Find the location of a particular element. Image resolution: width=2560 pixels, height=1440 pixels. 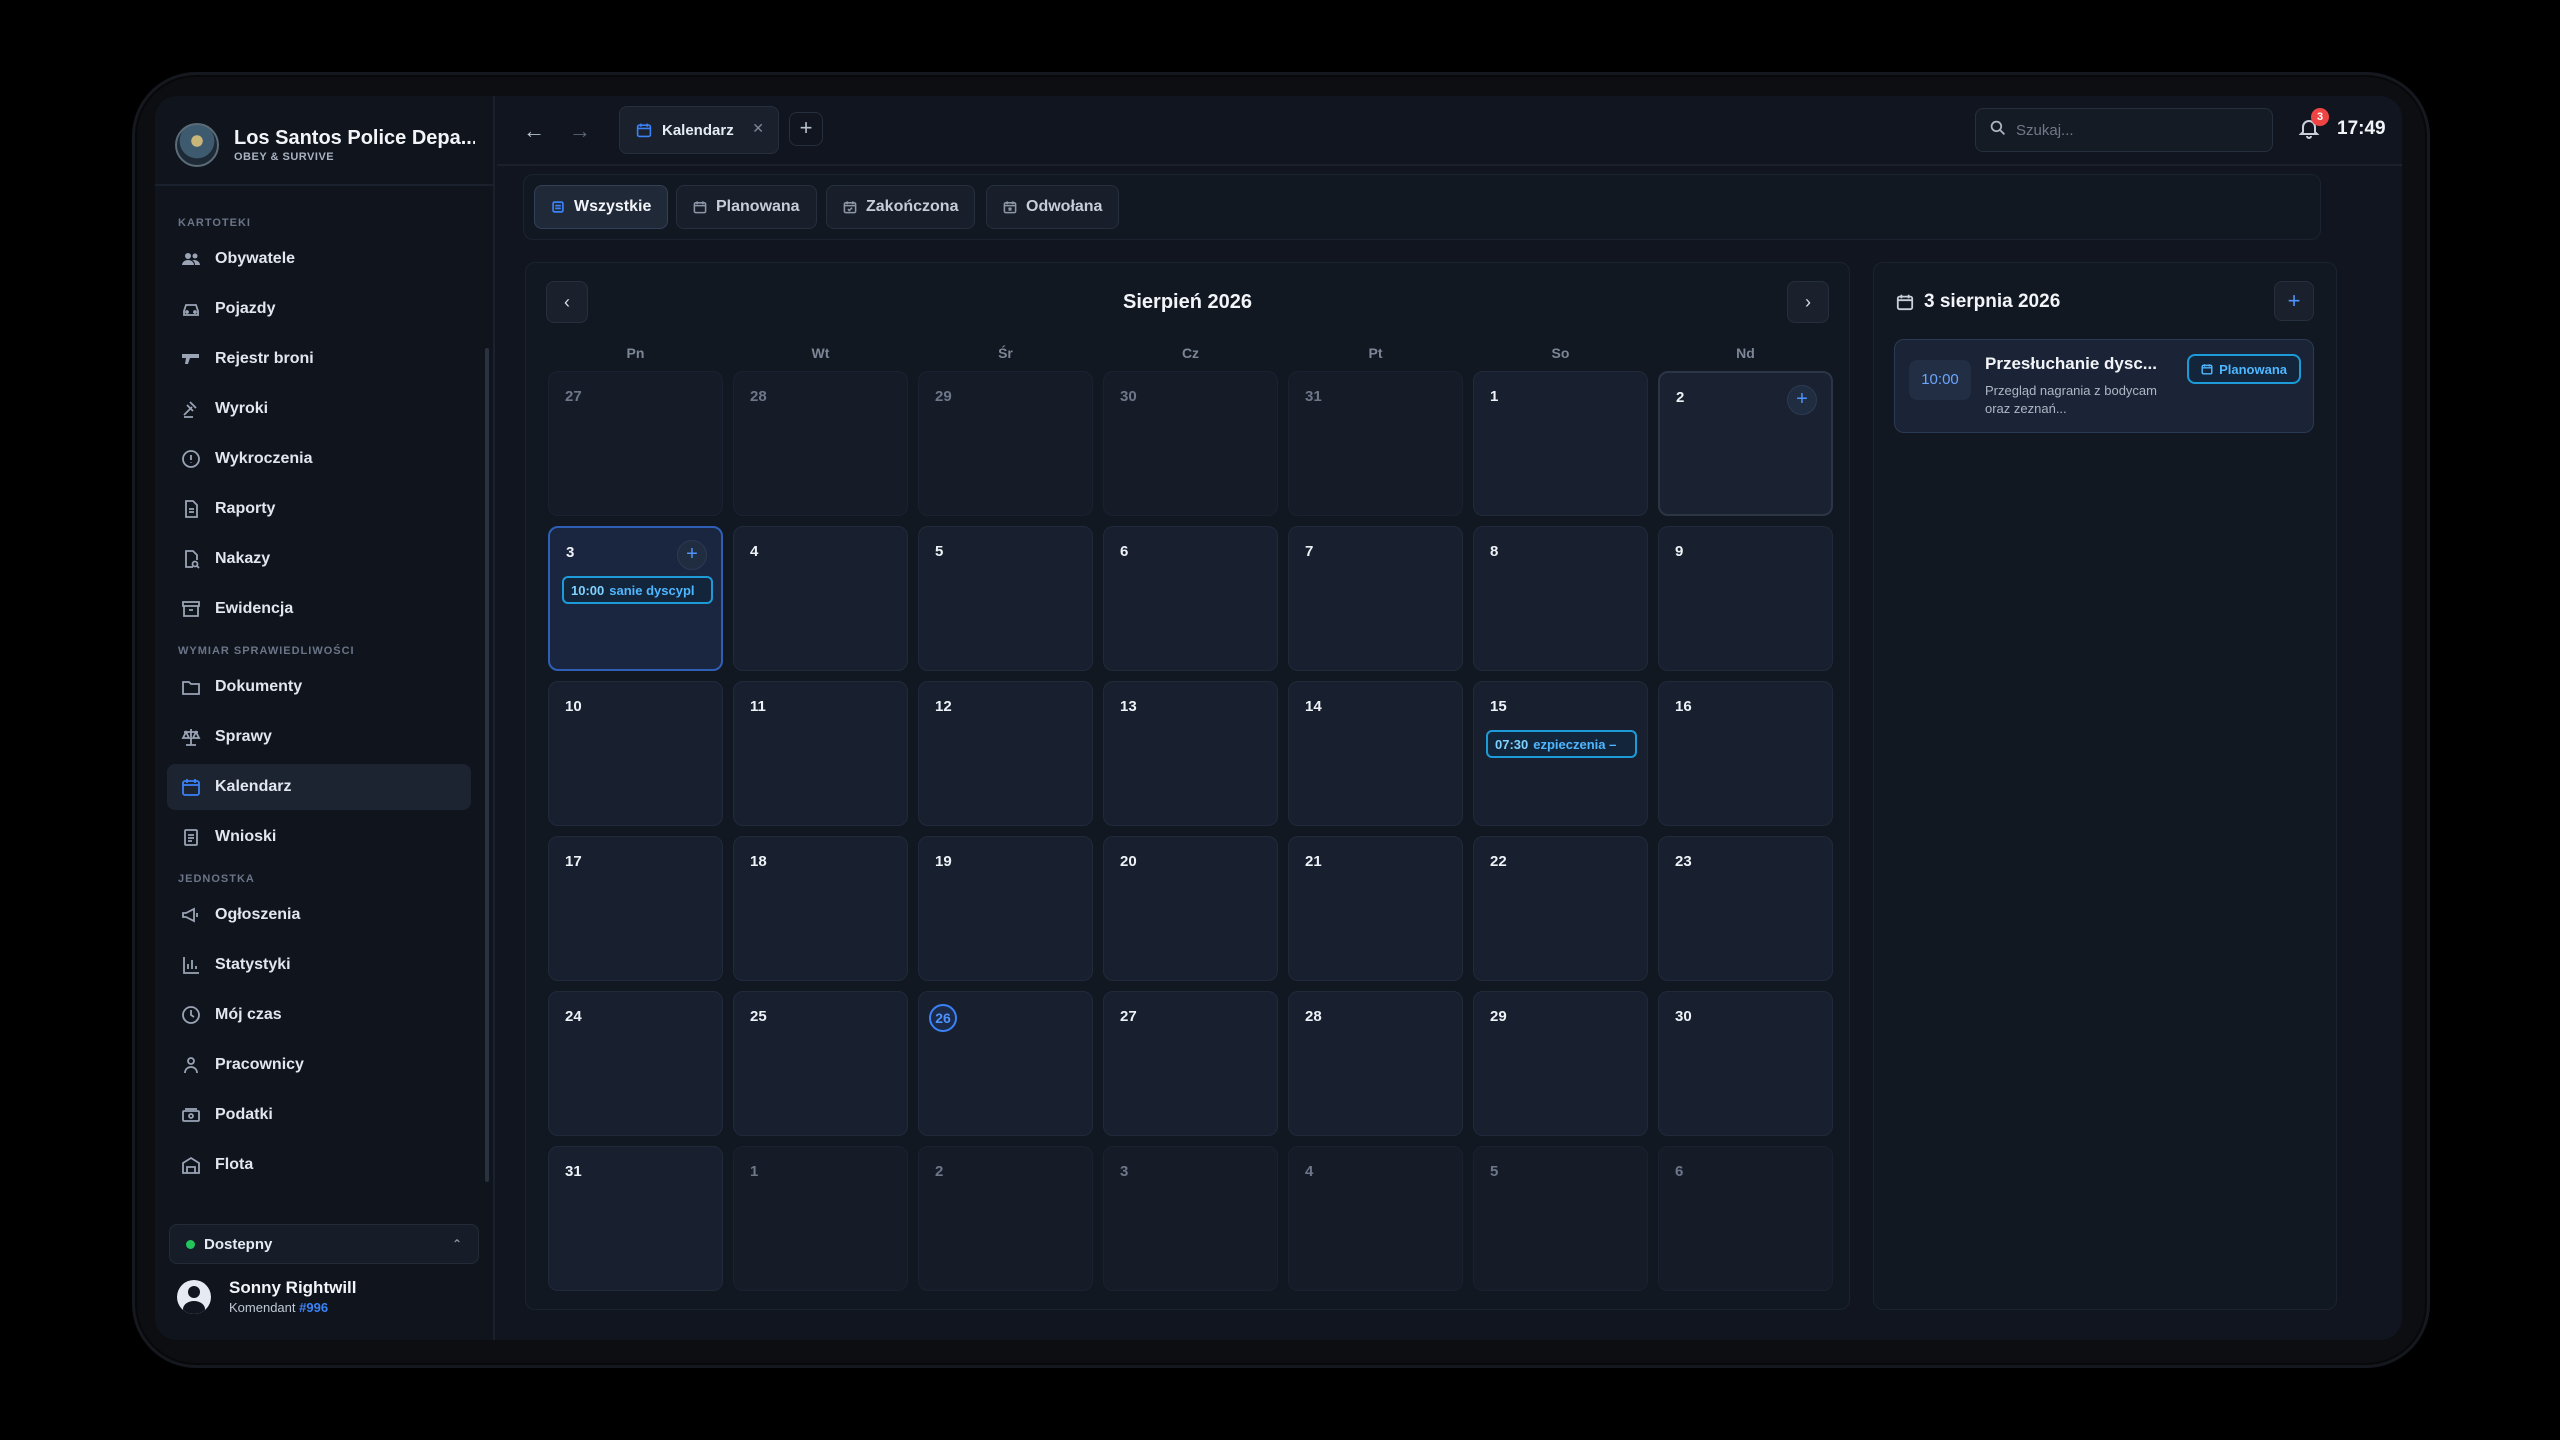

status-dot is located at coordinates (190, 1244).